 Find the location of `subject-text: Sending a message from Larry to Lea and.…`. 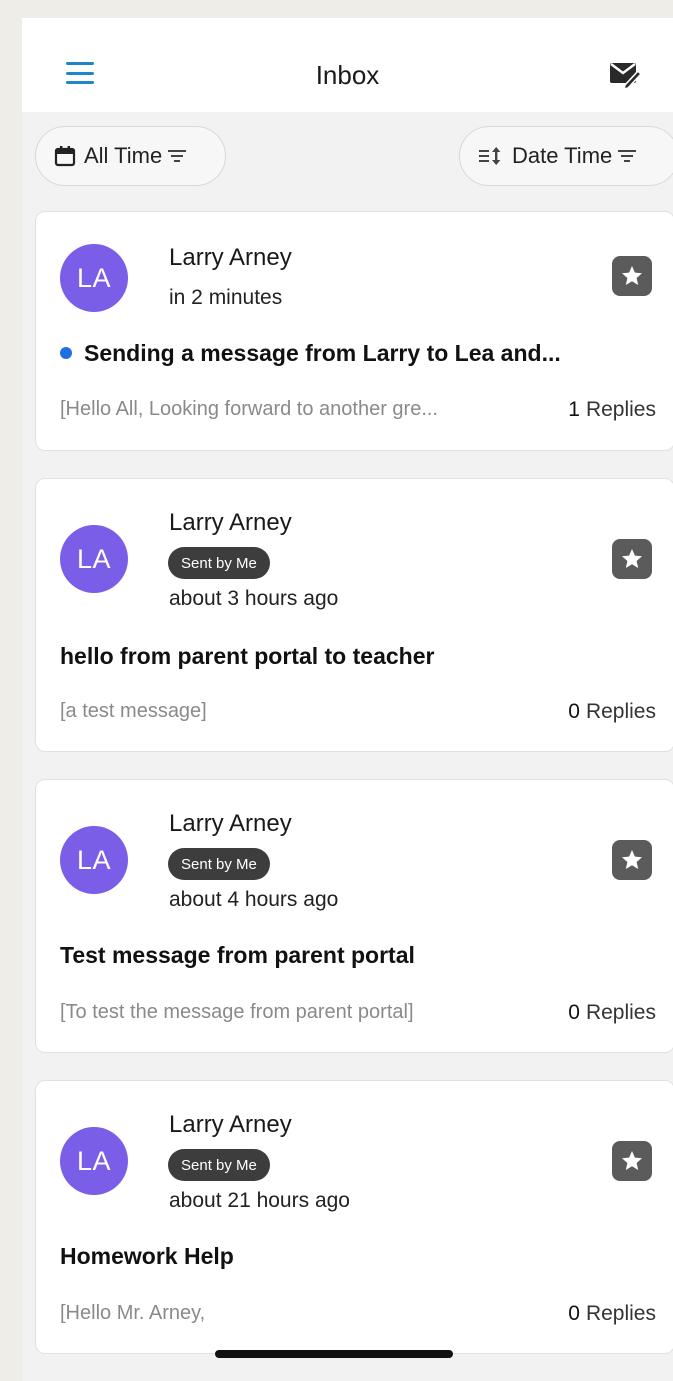

subject-text: Sending a message from Larry to Lea and.… is located at coordinates (322, 353).